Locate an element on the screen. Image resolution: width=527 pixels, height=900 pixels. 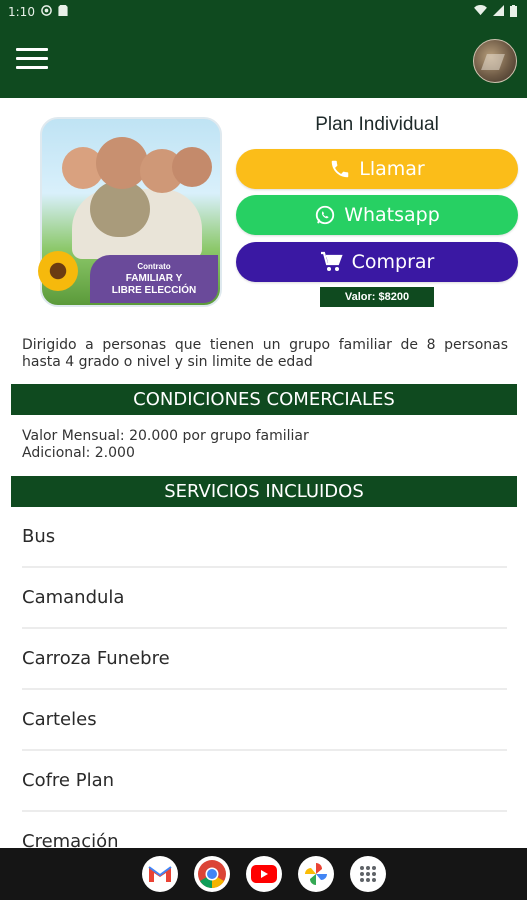
status-bar: 1:10 is located at coordinates (263, 12).